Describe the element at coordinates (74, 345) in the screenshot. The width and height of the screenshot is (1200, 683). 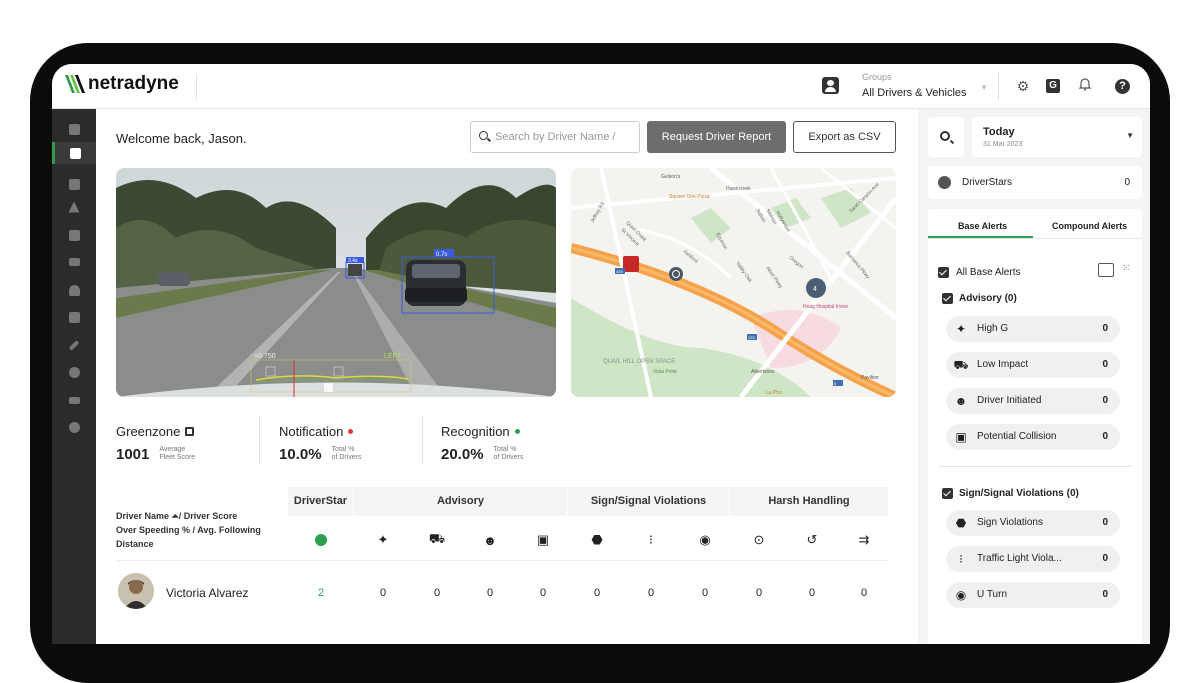
I see `sidebar-wrench-icon` at that location.